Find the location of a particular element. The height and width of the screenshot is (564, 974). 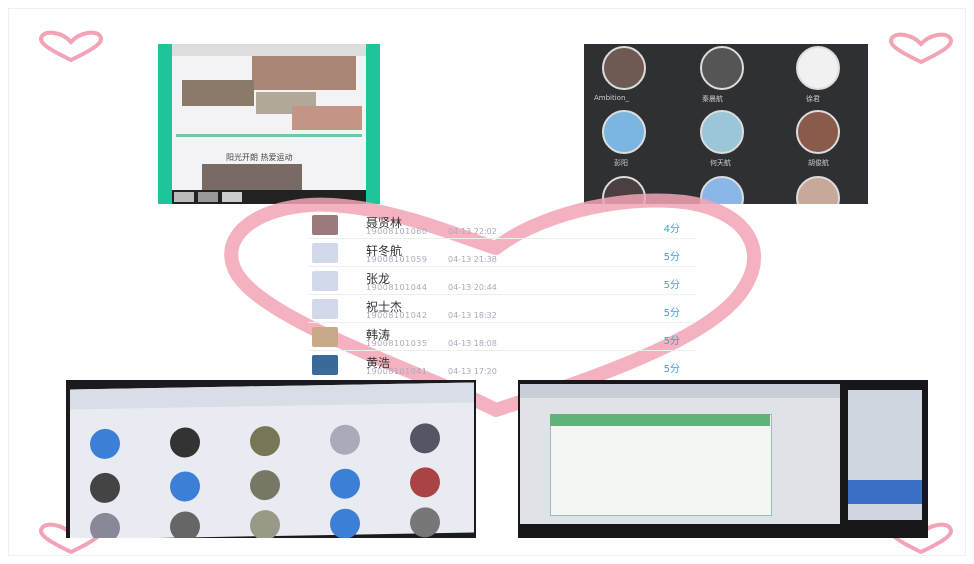

photo-avatar-grid: Ambition_ 秦晨航 徐君 彭阳 何天航 胡俊航 is located at coordinates (726, 124).